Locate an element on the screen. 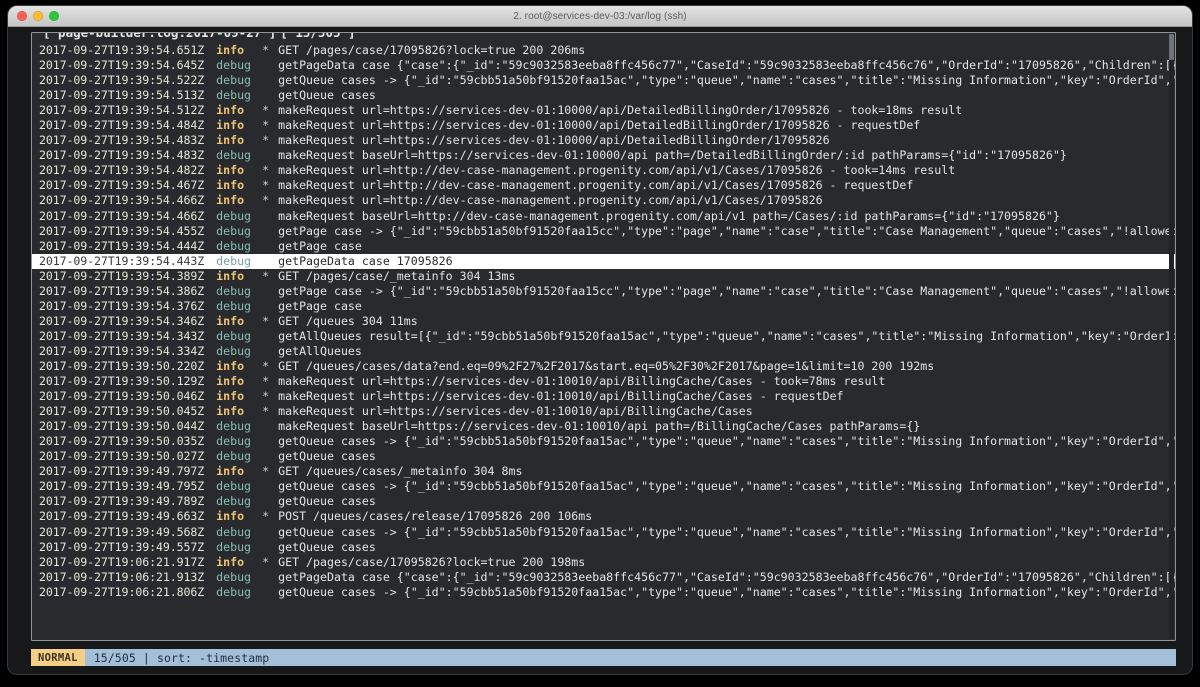  log-scrollbar-thumb is located at coordinates (1171, 47).